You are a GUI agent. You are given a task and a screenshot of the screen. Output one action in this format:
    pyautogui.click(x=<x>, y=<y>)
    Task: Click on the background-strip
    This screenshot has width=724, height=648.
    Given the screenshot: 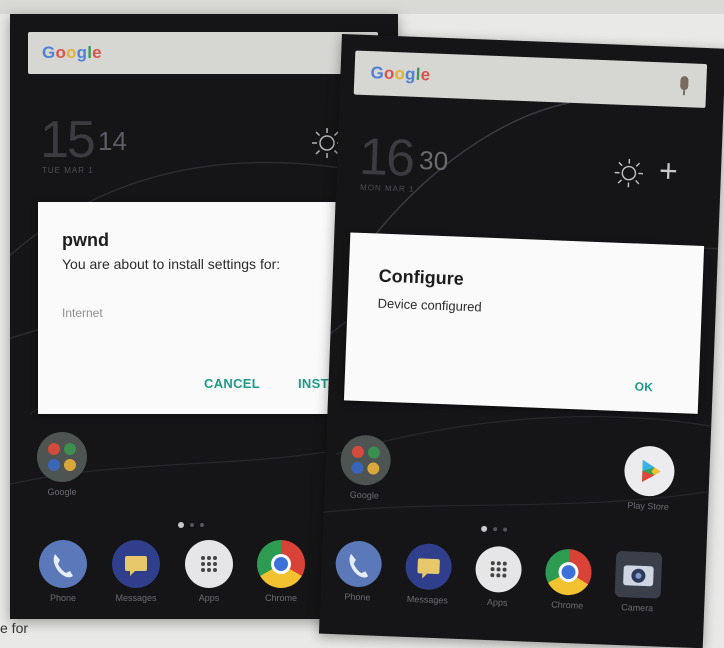 What is the action you would take?
    pyautogui.click(x=362, y=7)
    